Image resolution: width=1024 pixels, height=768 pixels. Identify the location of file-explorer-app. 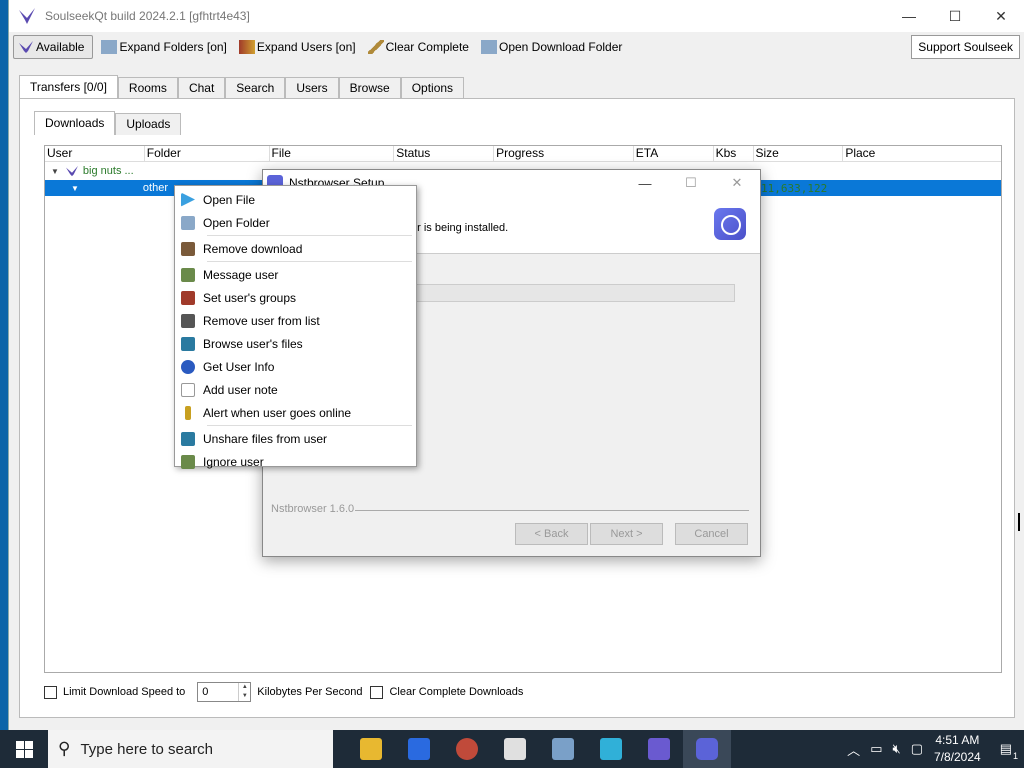
(371, 749).